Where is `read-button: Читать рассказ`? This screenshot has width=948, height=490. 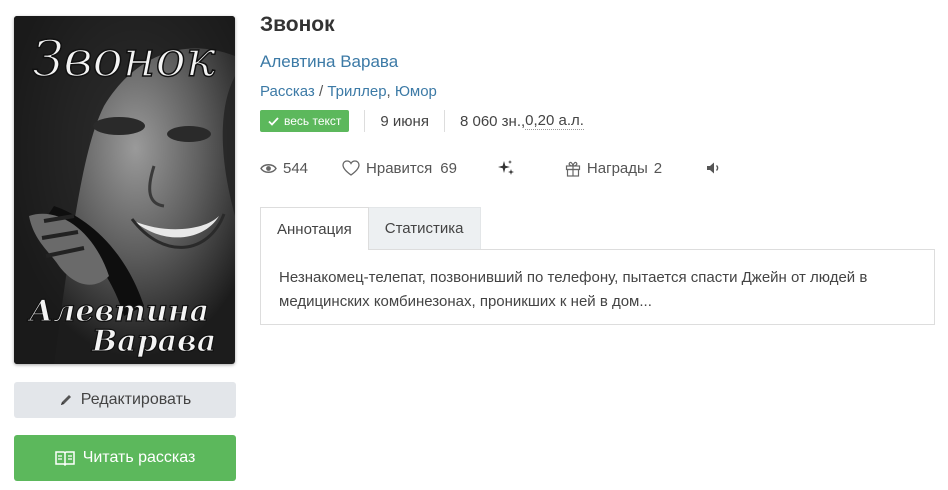 read-button: Читать рассказ is located at coordinates (125, 458).